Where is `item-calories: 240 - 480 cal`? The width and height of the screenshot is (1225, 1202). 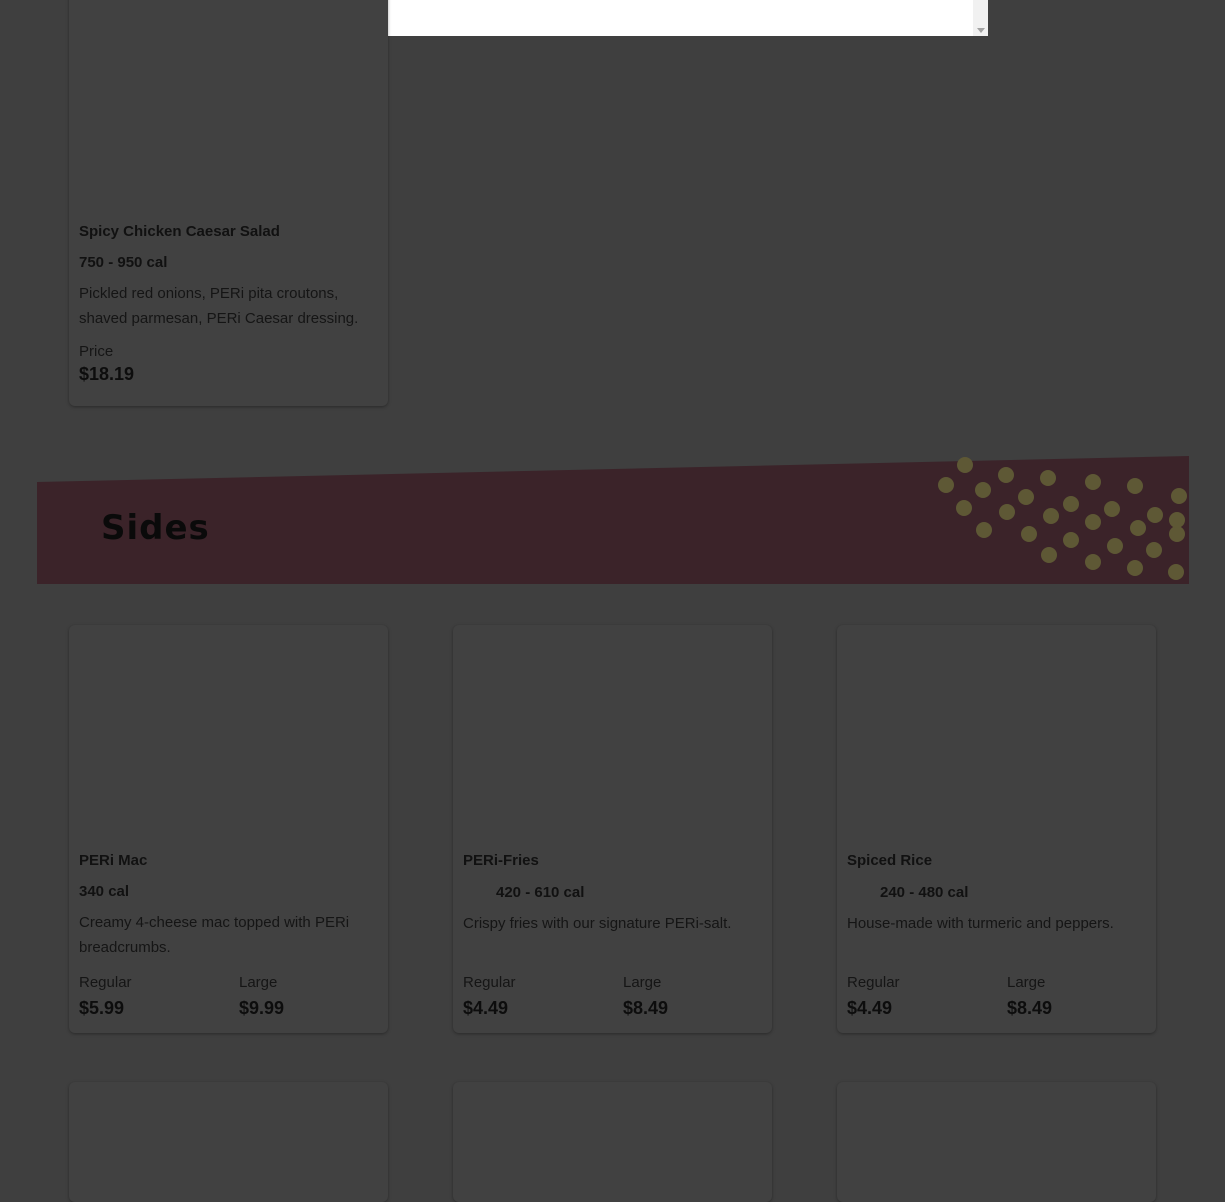 item-calories: 240 - 480 cal is located at coordinates (924, 892).